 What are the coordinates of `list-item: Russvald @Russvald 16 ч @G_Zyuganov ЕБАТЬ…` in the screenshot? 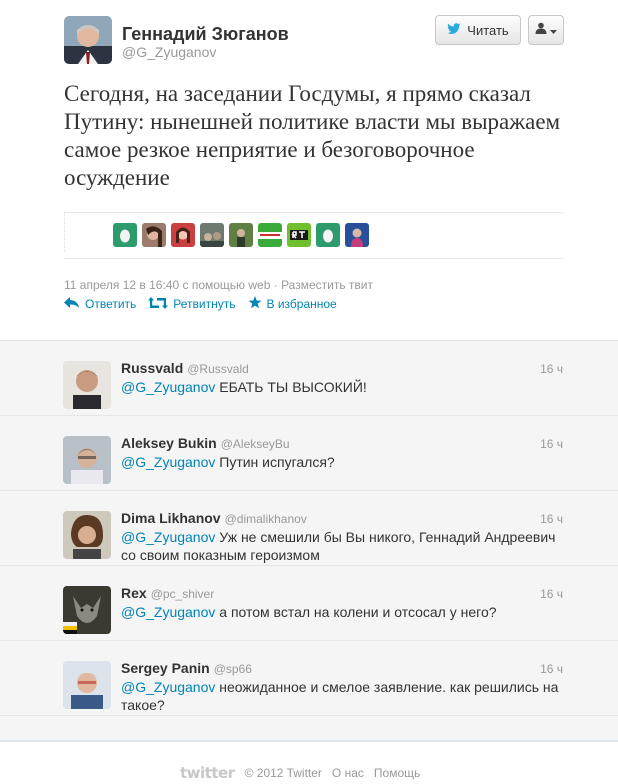 It's located at (309, 378).